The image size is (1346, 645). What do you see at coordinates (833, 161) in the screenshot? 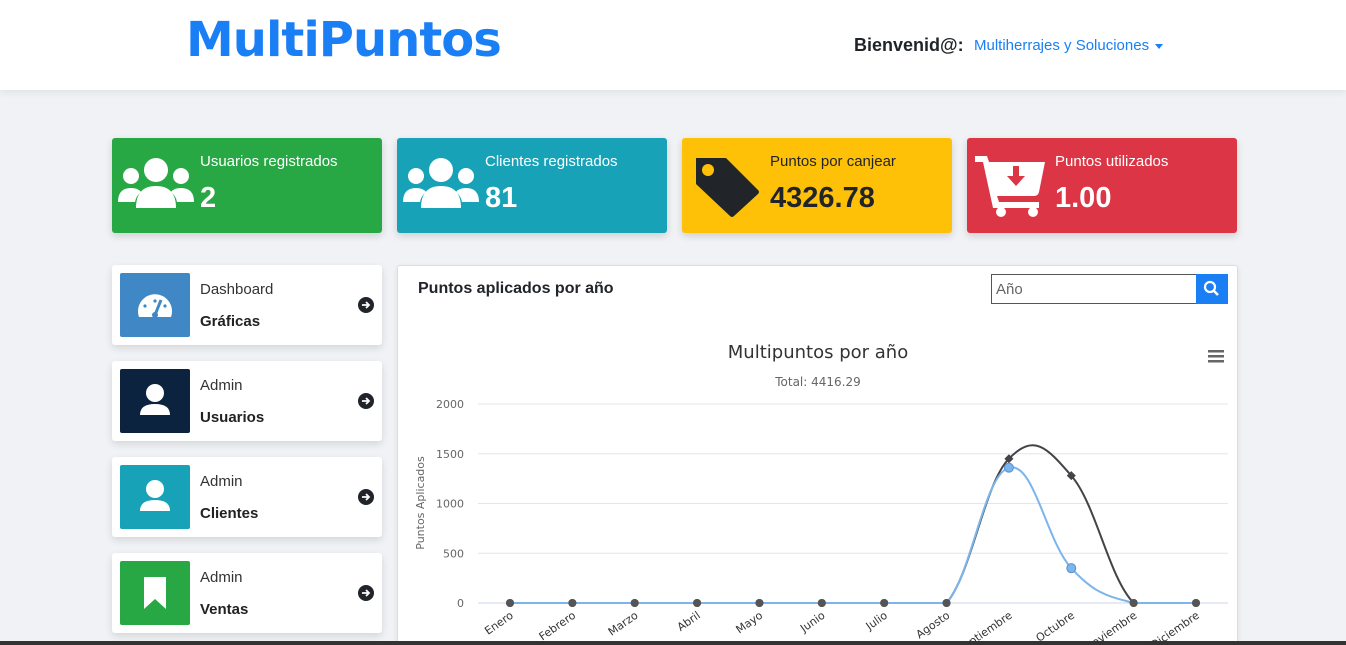
I see `stat-label: Puntos por canjear` at bounding box center [833, 161].